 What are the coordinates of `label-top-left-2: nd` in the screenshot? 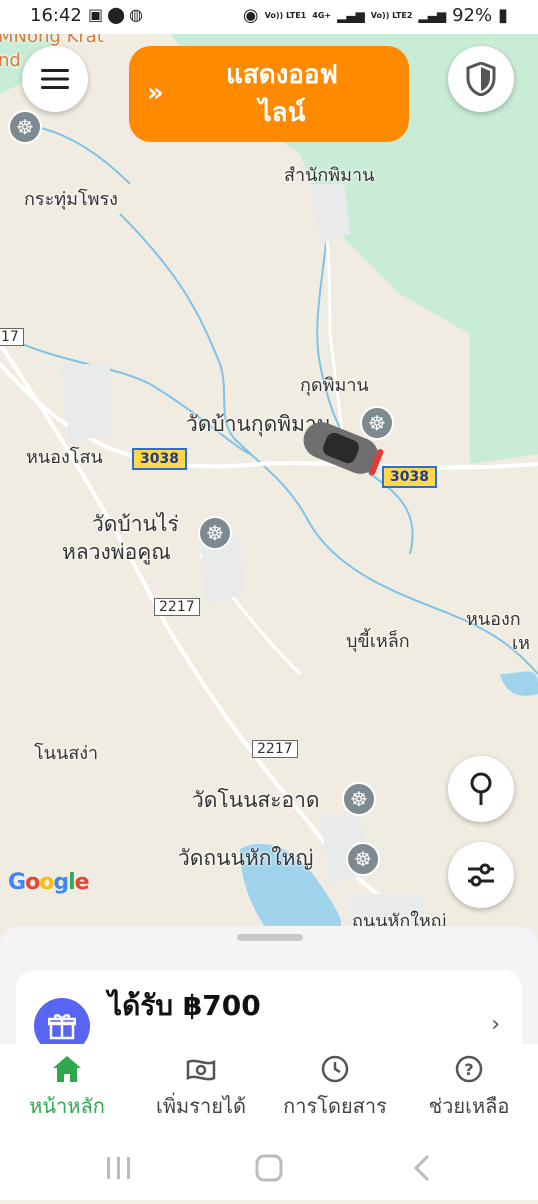 It's located at (10, 60).